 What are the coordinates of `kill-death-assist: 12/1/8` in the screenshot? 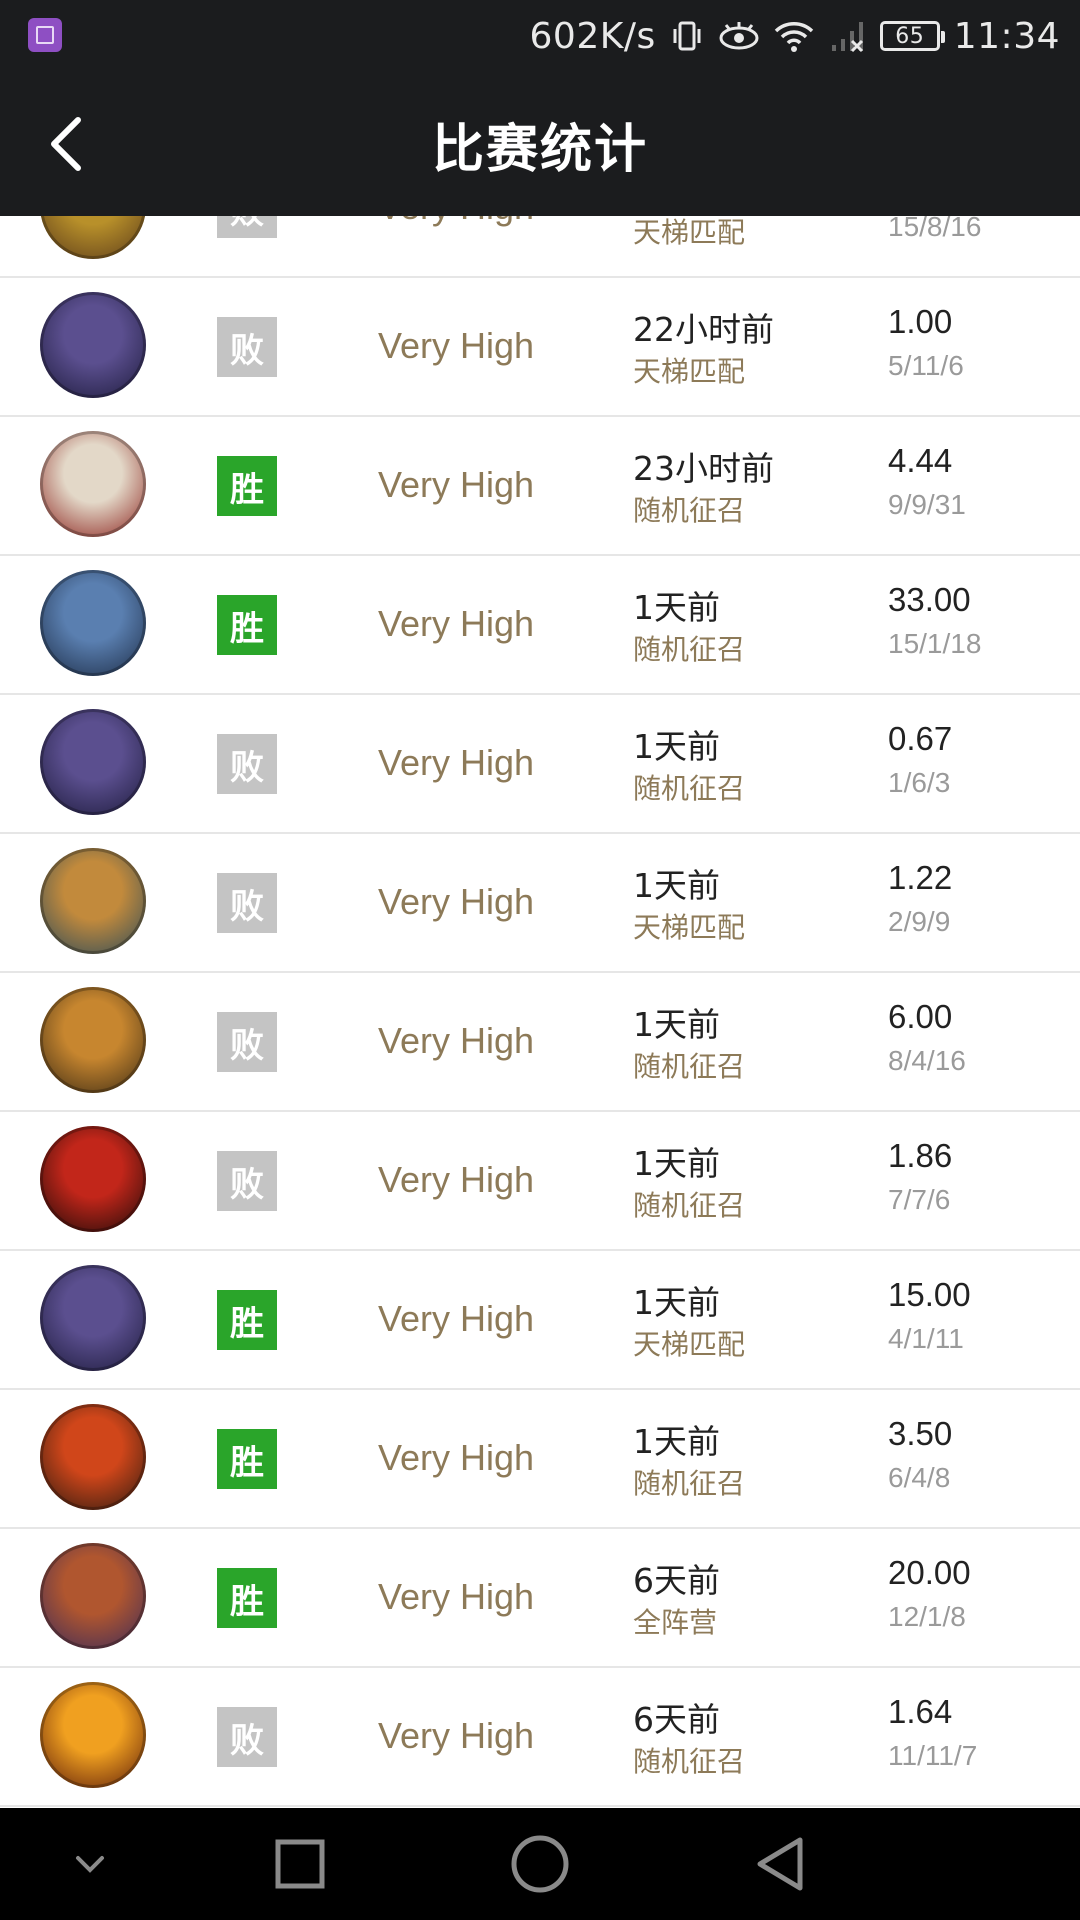 It's located at (927, 1616).